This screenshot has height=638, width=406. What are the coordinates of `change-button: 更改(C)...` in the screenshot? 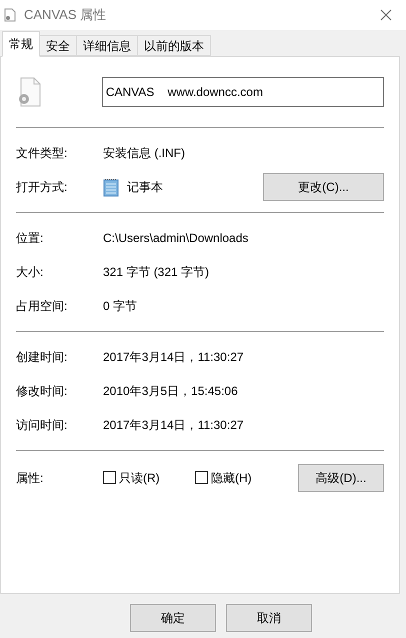 It's located at (323, 187).